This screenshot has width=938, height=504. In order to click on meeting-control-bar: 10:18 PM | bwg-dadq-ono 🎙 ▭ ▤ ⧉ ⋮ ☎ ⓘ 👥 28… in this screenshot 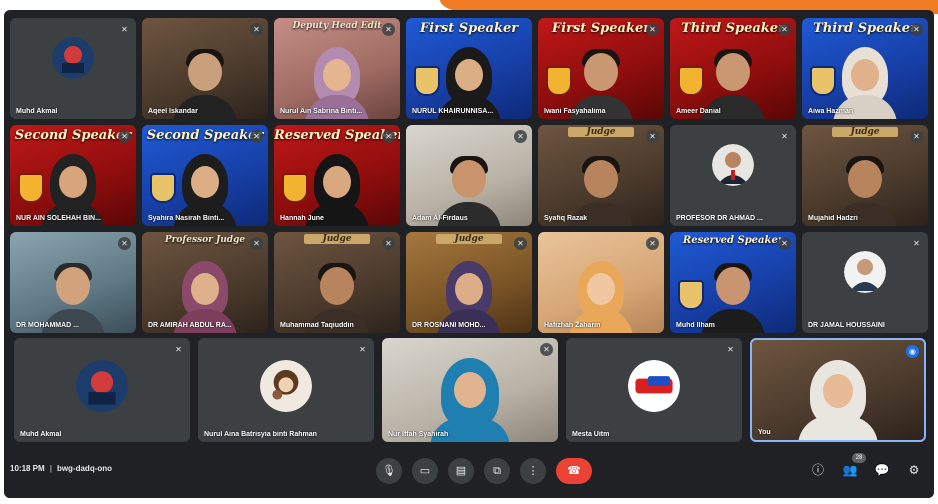, I will do `click(469, 471)`.